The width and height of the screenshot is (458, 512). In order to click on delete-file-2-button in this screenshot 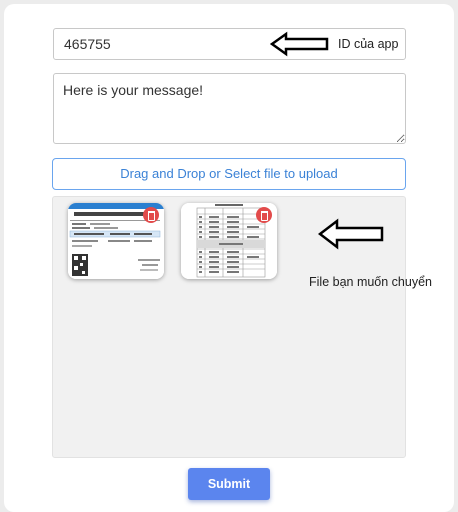, I will do `click(264, 215)`.